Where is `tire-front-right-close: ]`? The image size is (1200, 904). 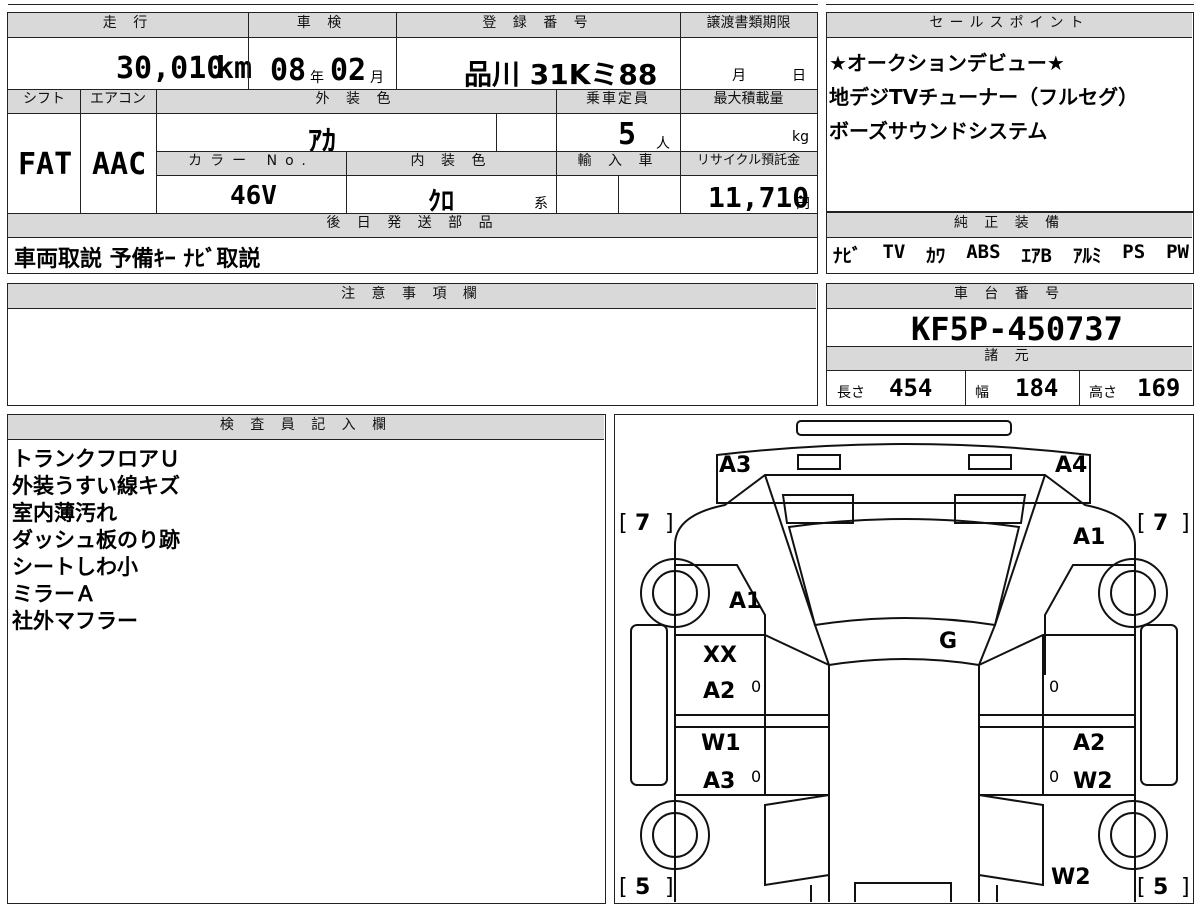 tire-front-right-close: ] is located at coordinates (1185, 523).